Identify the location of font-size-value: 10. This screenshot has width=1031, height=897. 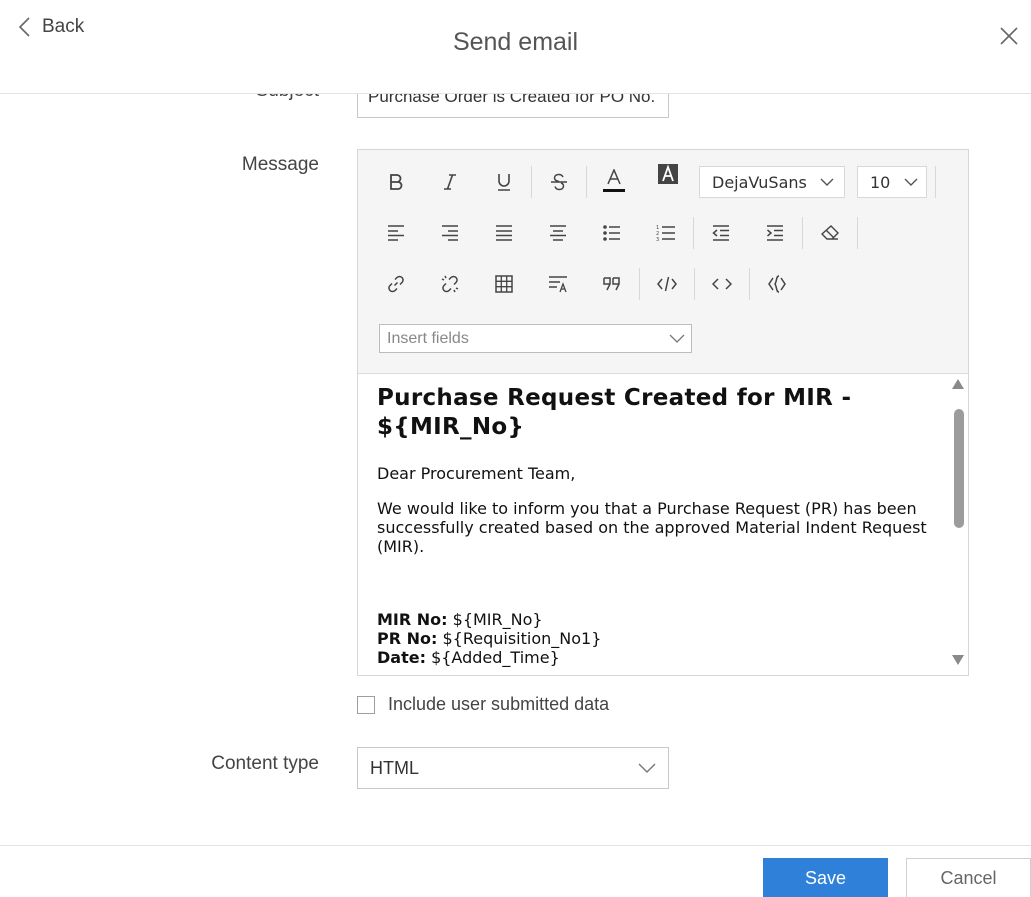
(880, 182).